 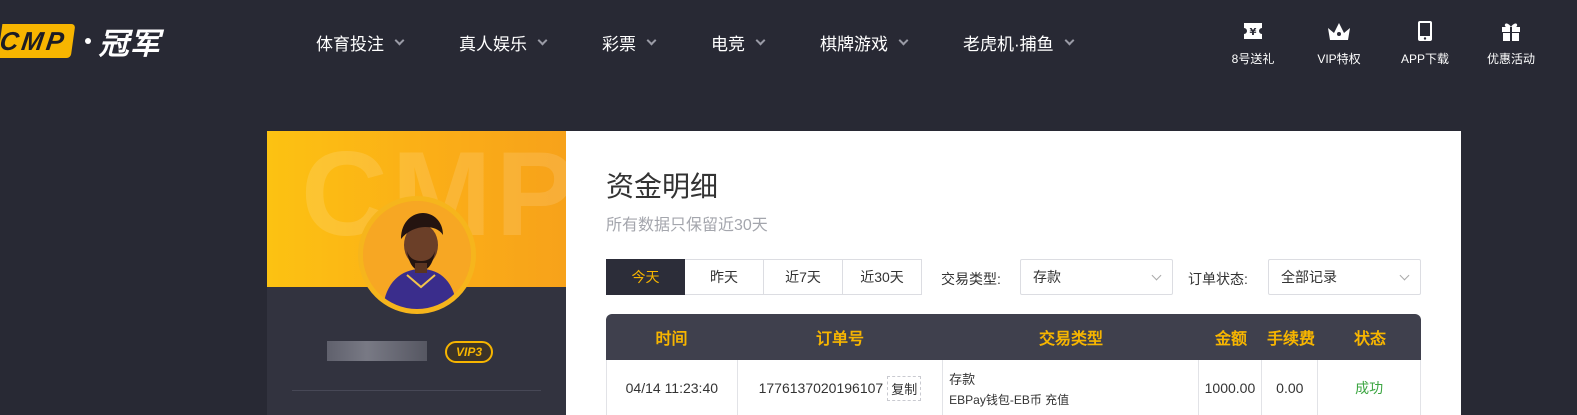 I want to click on nav-lottery: 彩票, so click(x=629, y=42).